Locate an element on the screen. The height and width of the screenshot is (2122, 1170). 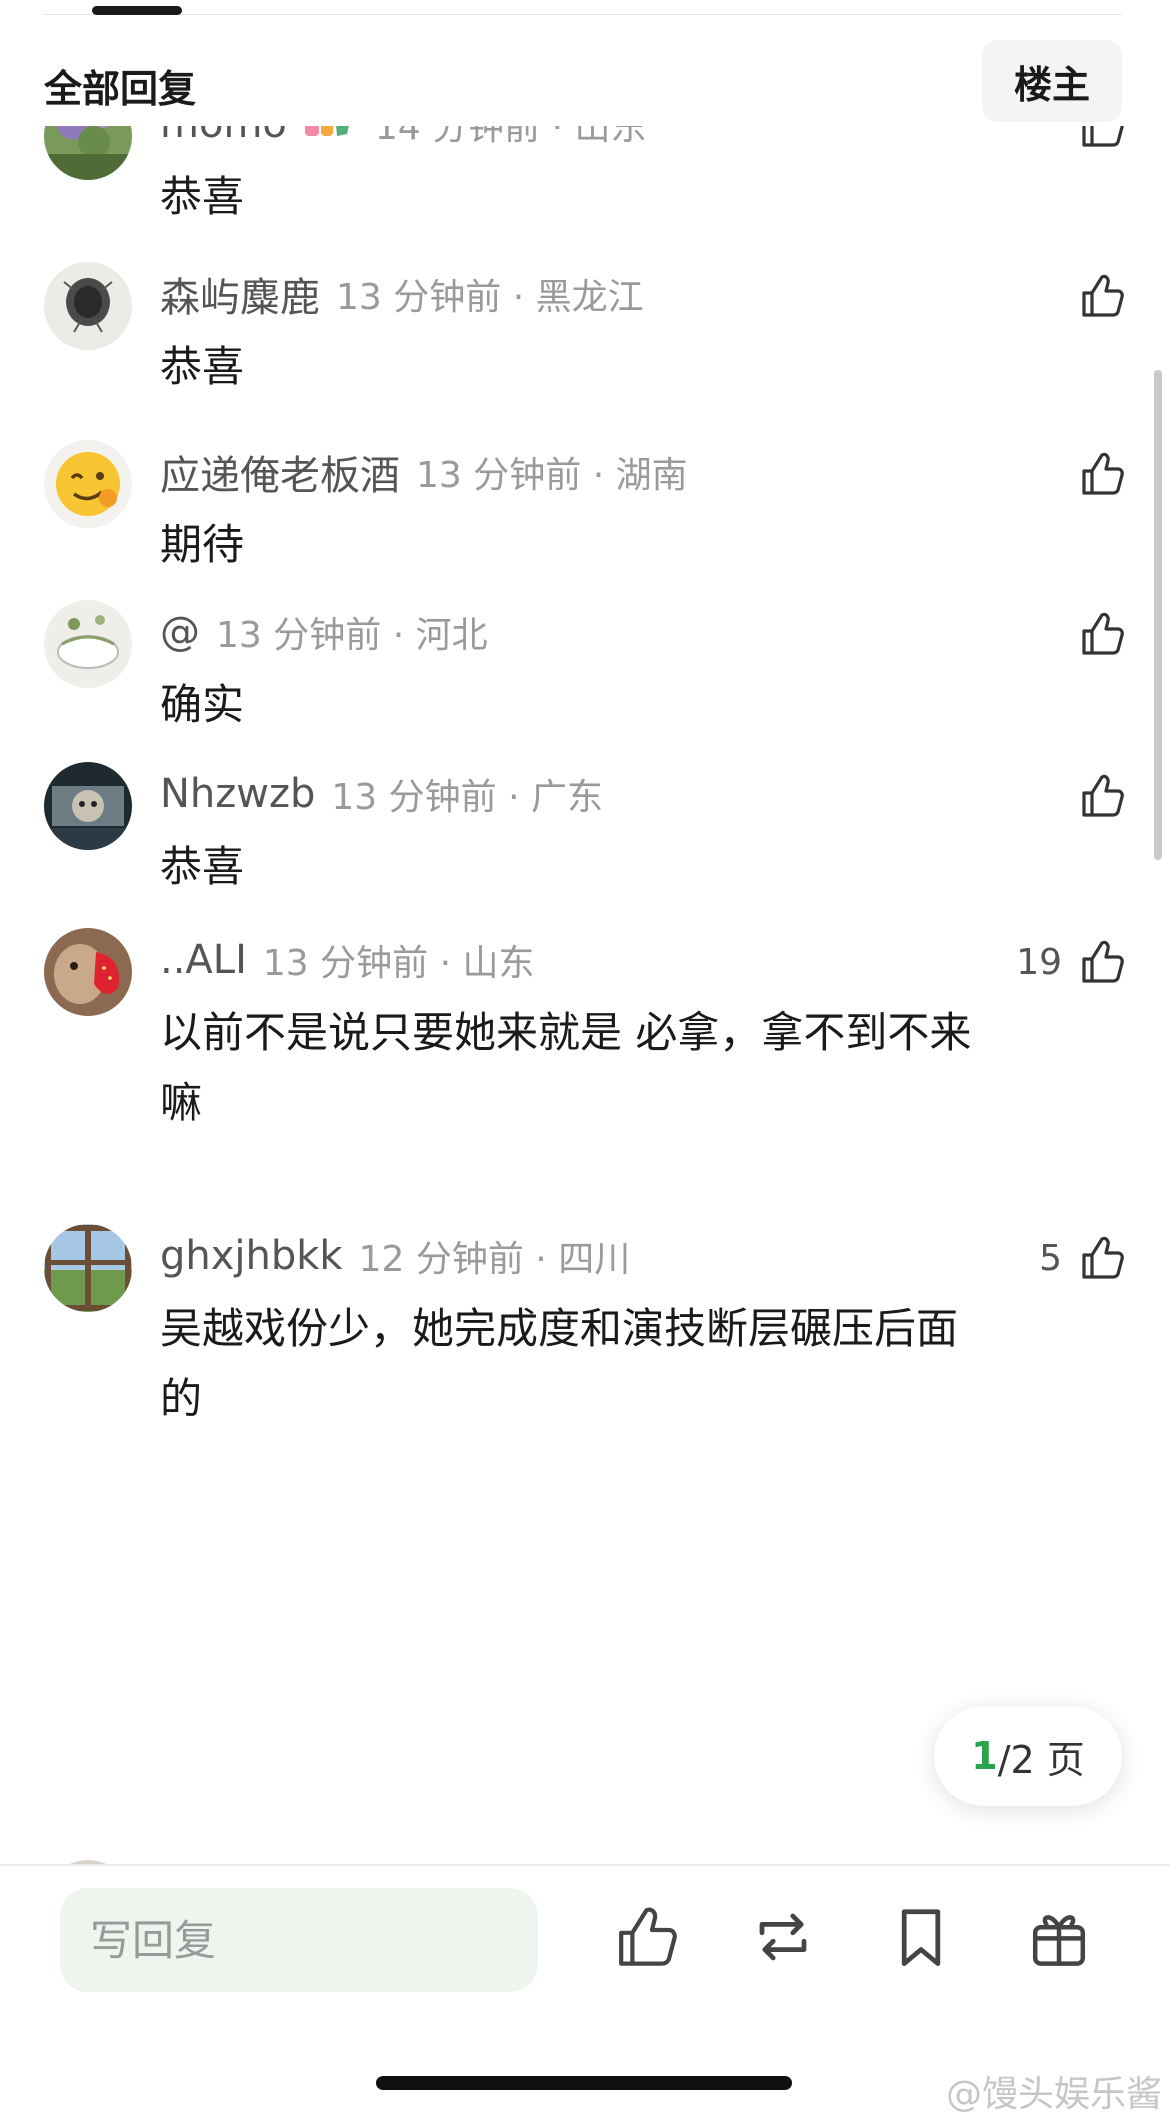
tab-indicator is located at coordinates (137, 10).